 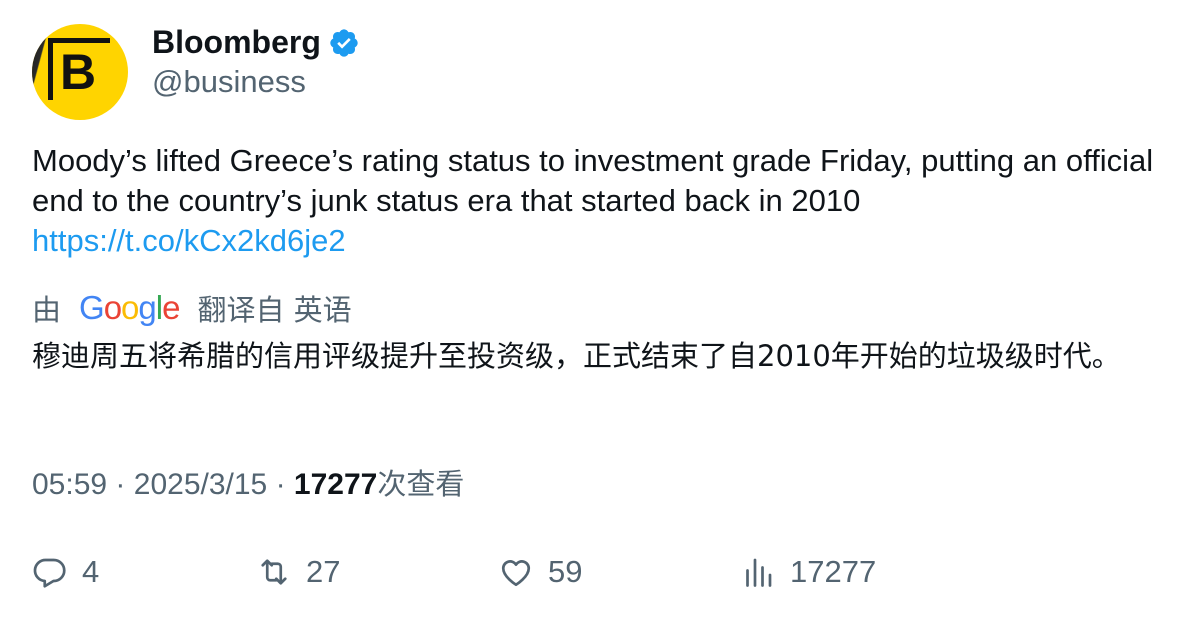 What do you see at coordinates (344, 43) in the screenshot?
I see `verified-badge-icon` at bounding box center [344, 43].